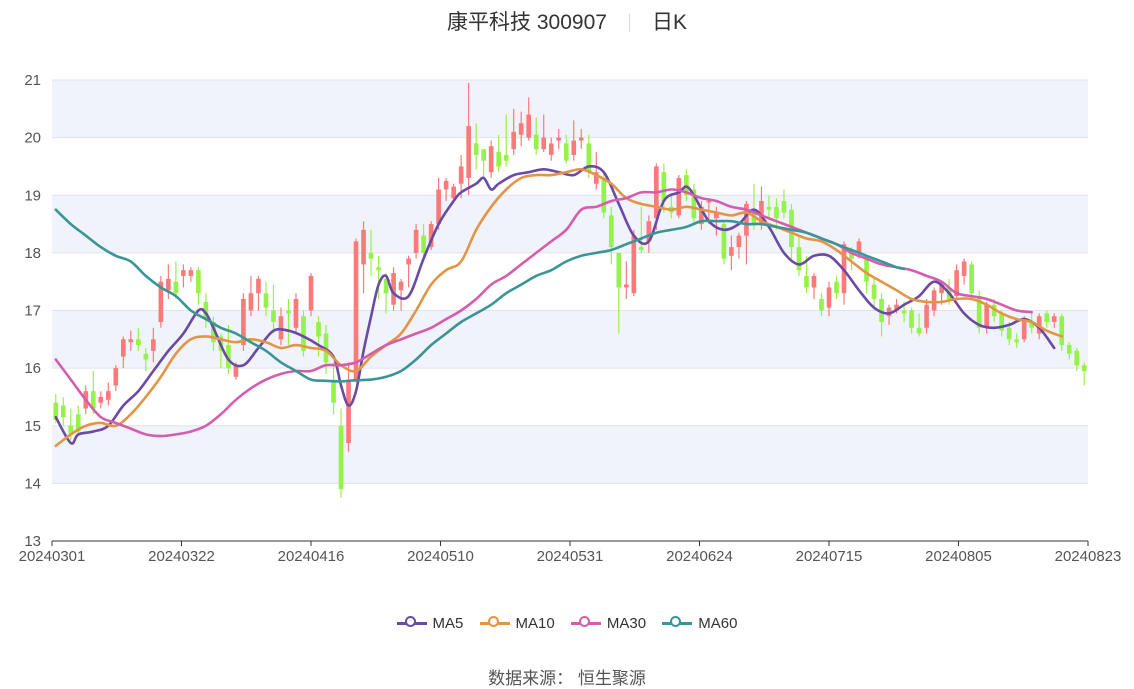  I want to click on x-tick-label: 20240805, so click(958, 556).